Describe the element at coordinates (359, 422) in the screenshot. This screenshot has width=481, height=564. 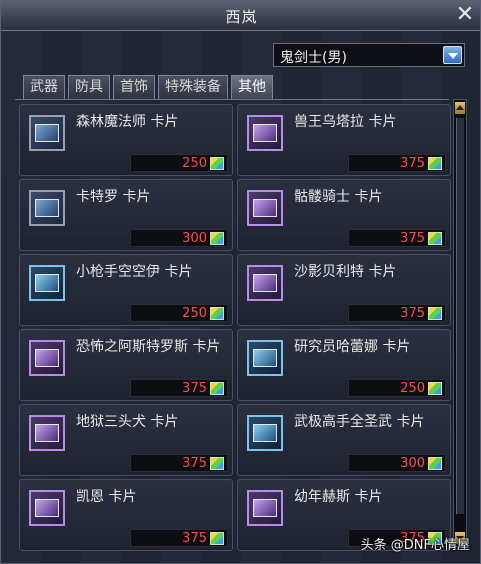
I see `card-name: 武极高手全圣武 卡片` at that location.